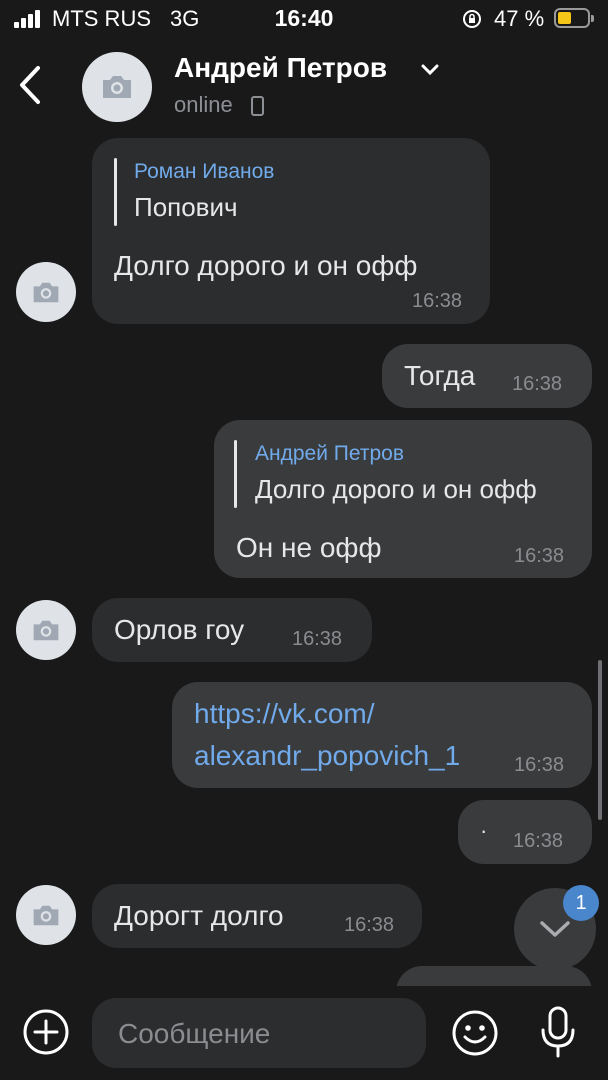  I want to click on message-bubble-outgoing: · 16:38, so click(525, 832).